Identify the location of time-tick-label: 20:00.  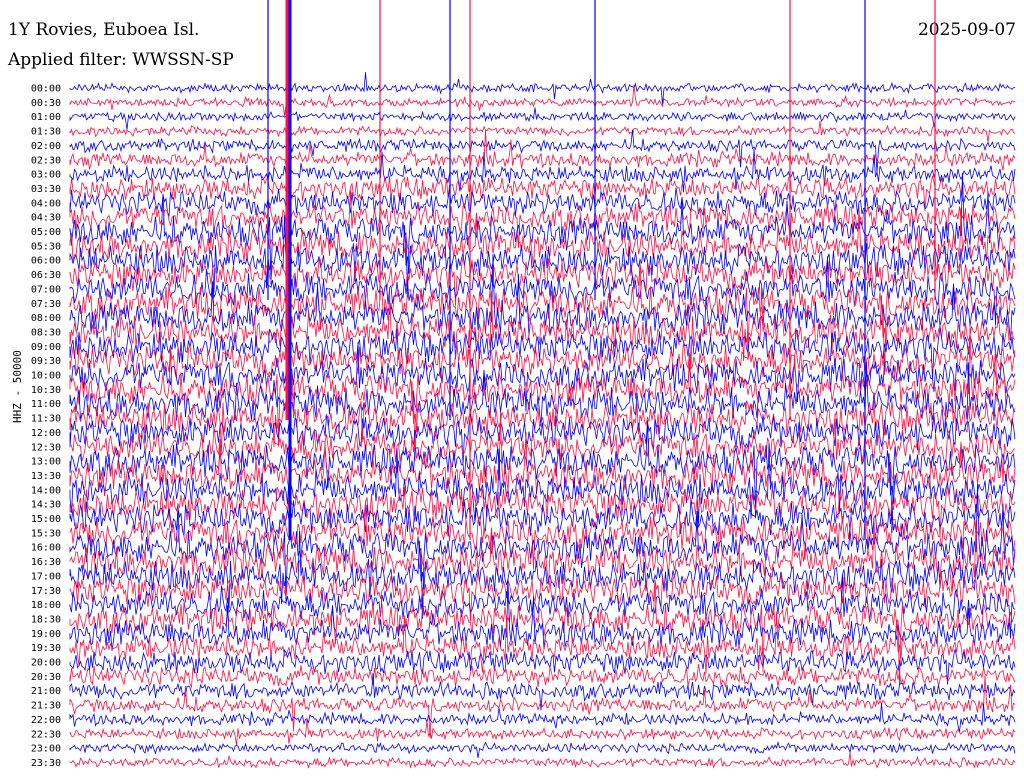
(46, 663).